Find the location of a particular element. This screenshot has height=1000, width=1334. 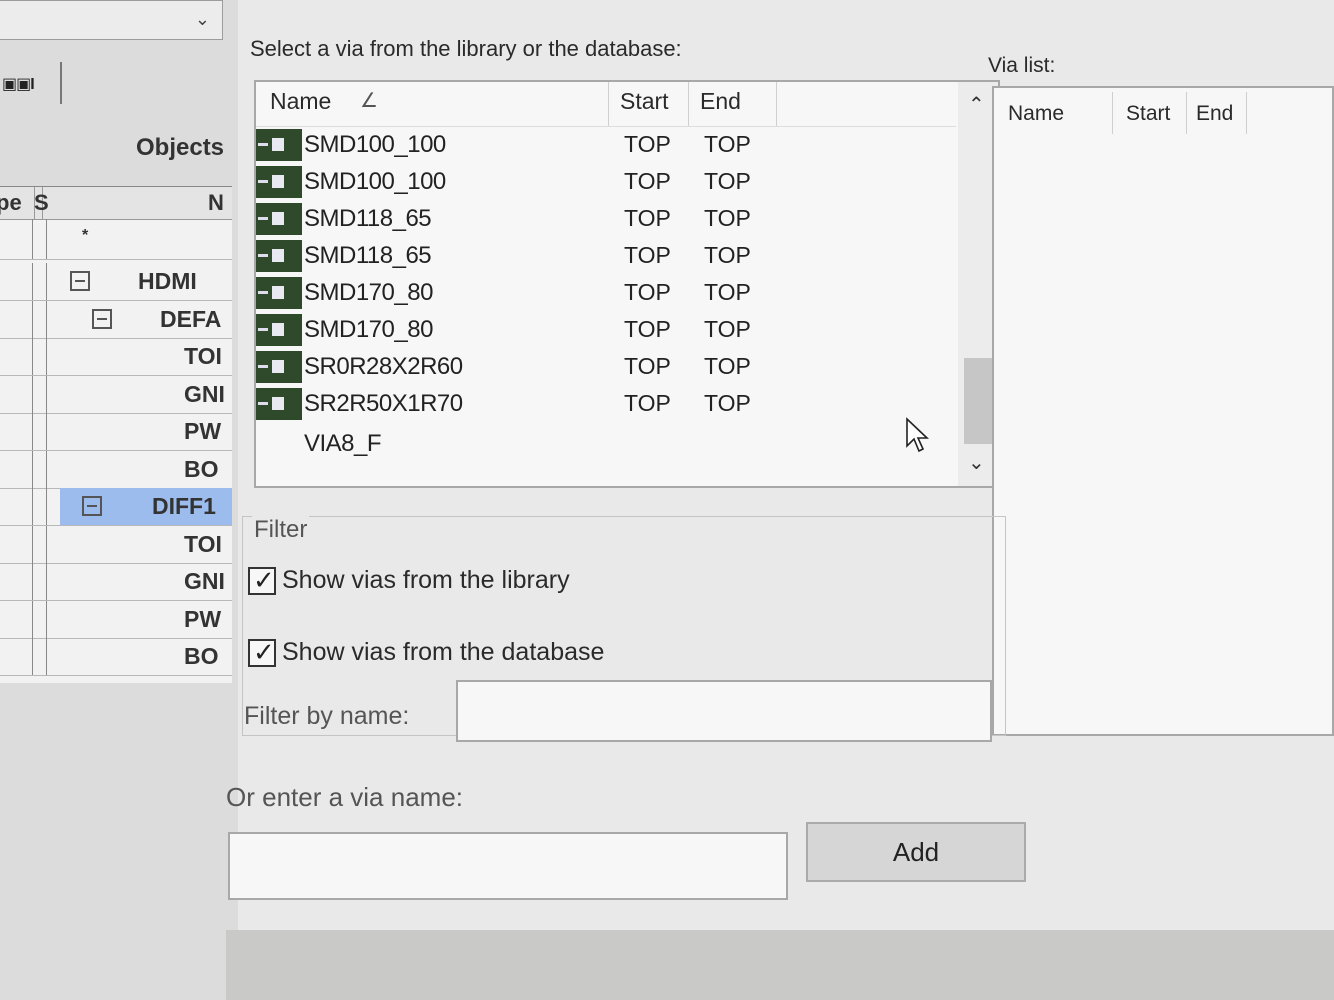

scroll-down-icon: ⌄ is located at coordinates (976, 462).